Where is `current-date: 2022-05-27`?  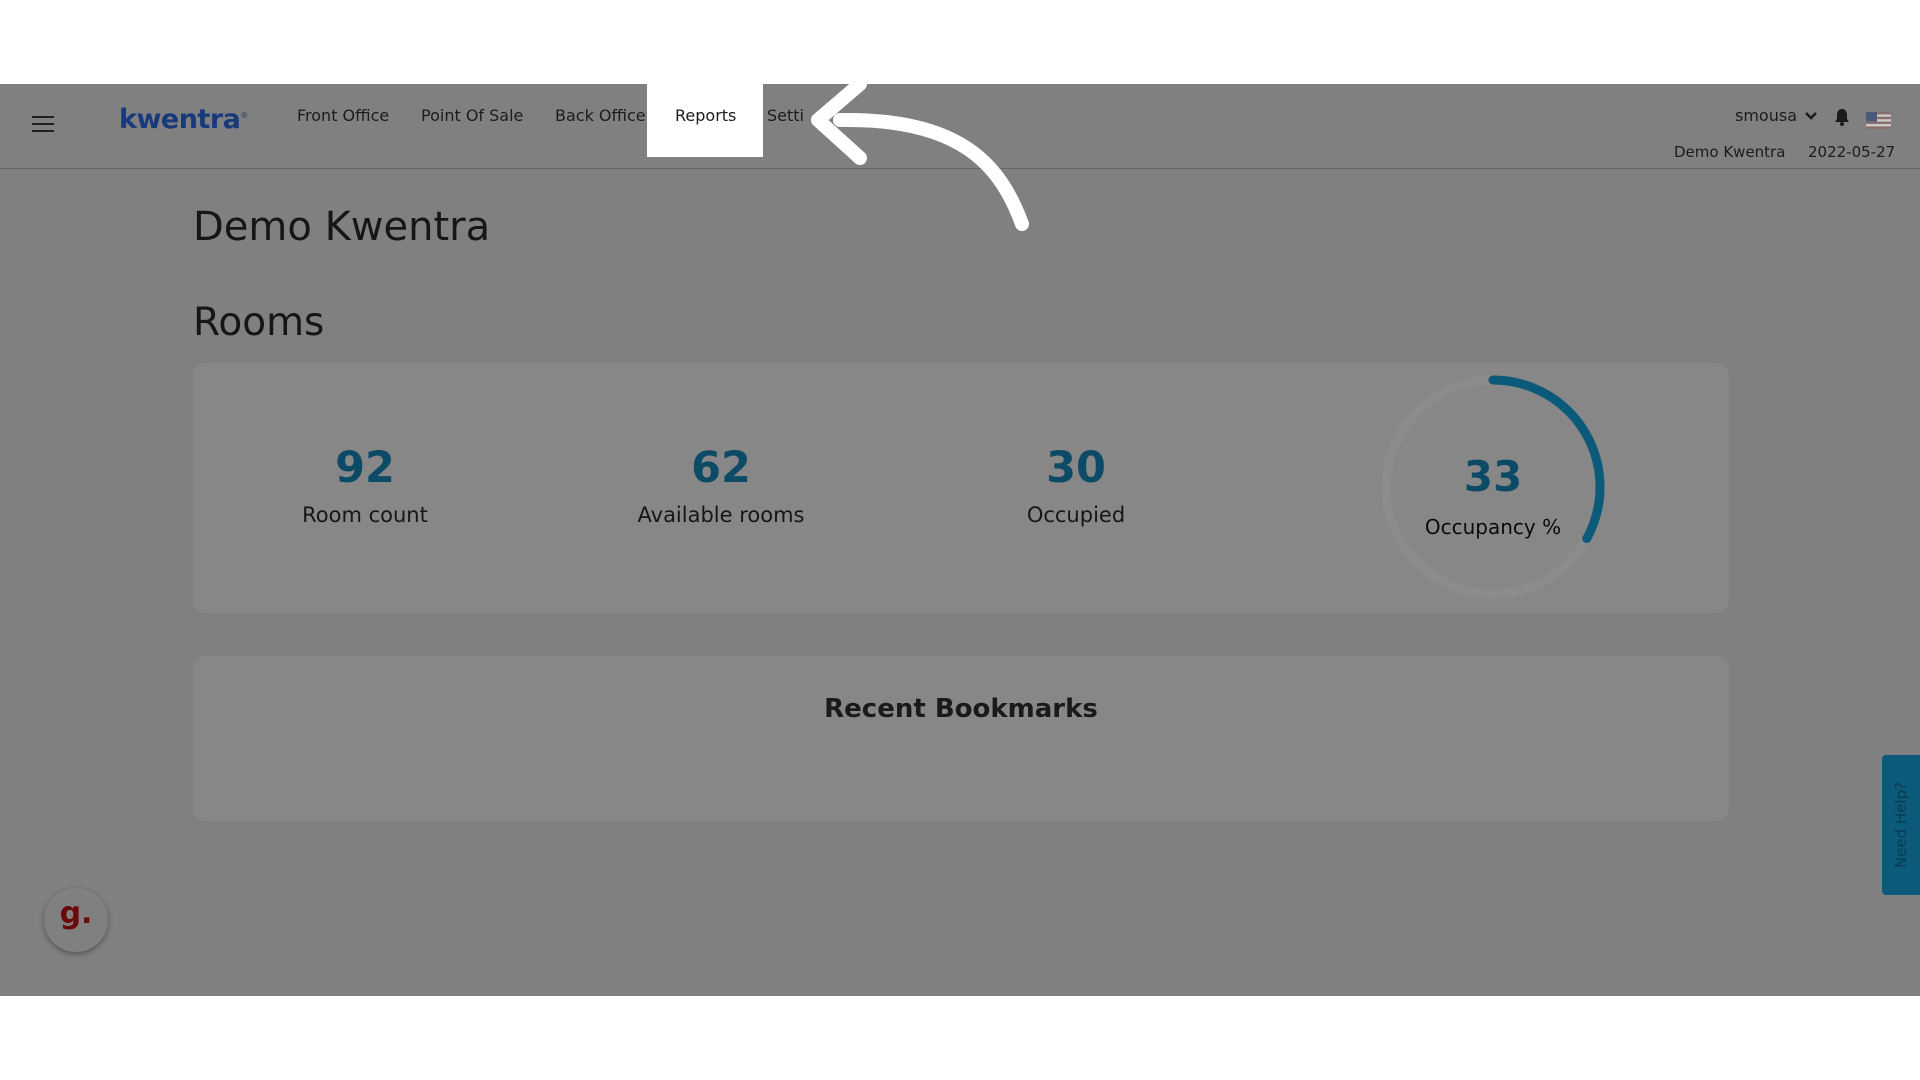
current-date: 2022-05-27 is located at coordinates (1852, 152).